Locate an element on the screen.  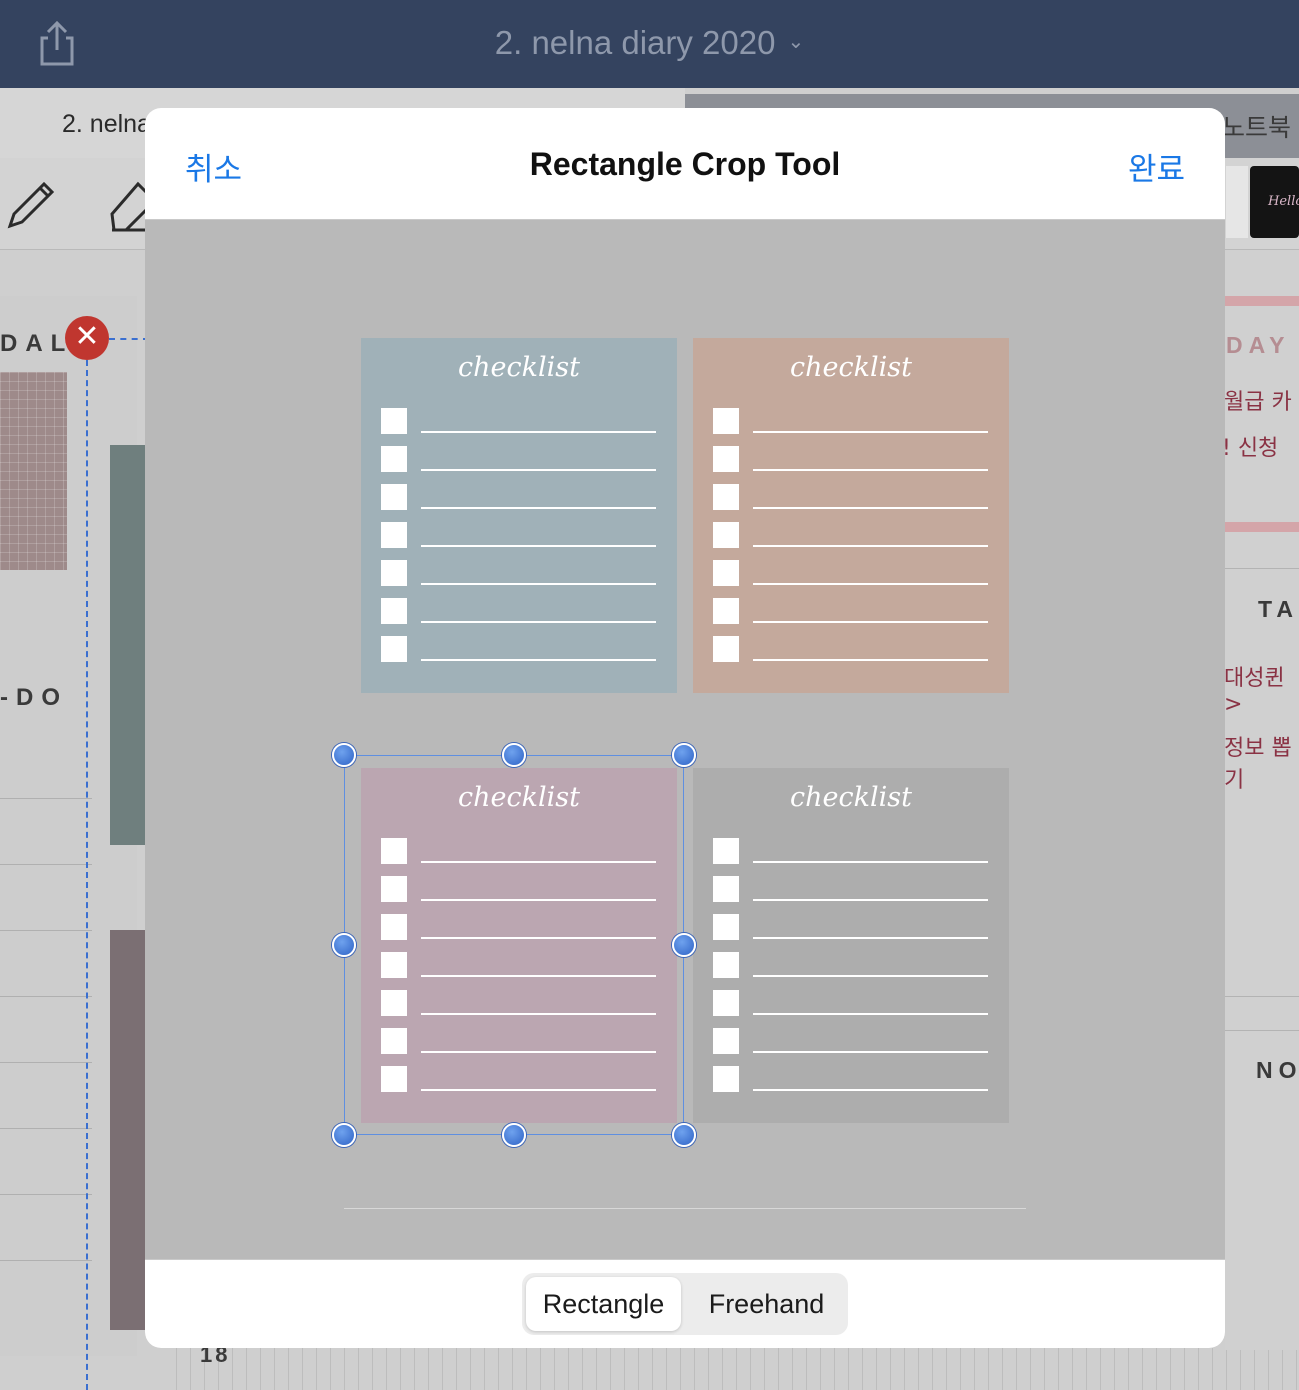
document-title-text: 2. nelna diary 2020 is located at coordinates (635, 42).